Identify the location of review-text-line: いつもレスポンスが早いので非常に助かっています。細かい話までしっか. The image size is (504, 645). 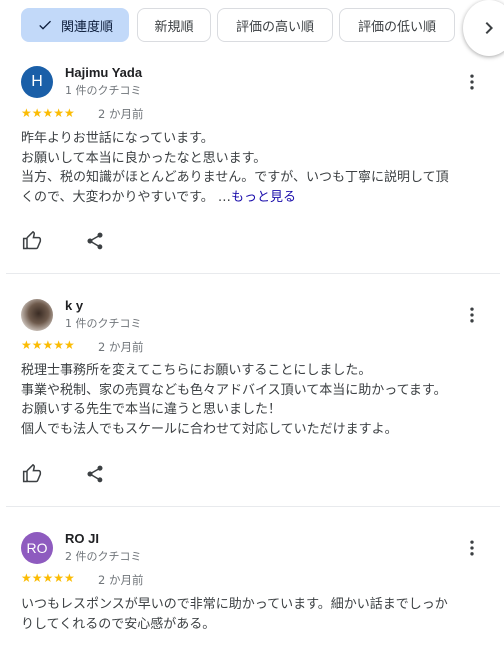
(234, 604).